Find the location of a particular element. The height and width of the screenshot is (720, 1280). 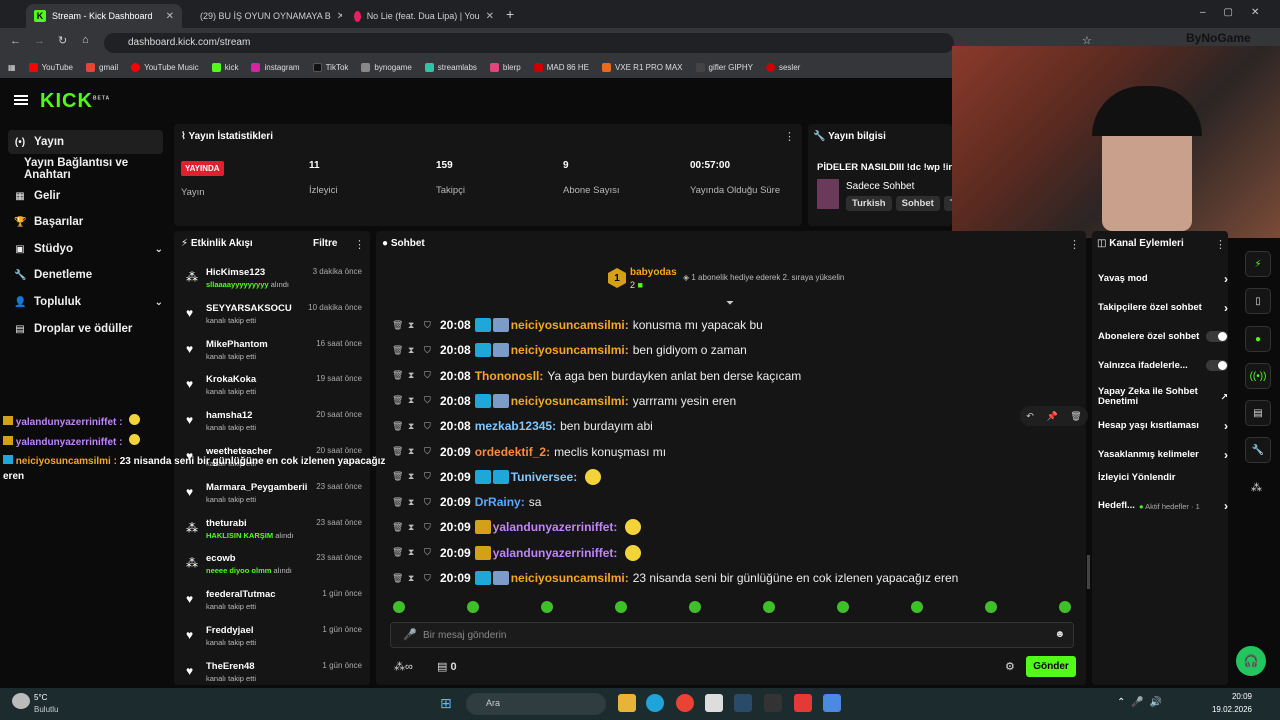

quick-action-save-icon: ▤ is located at coordinates (1258, 413).